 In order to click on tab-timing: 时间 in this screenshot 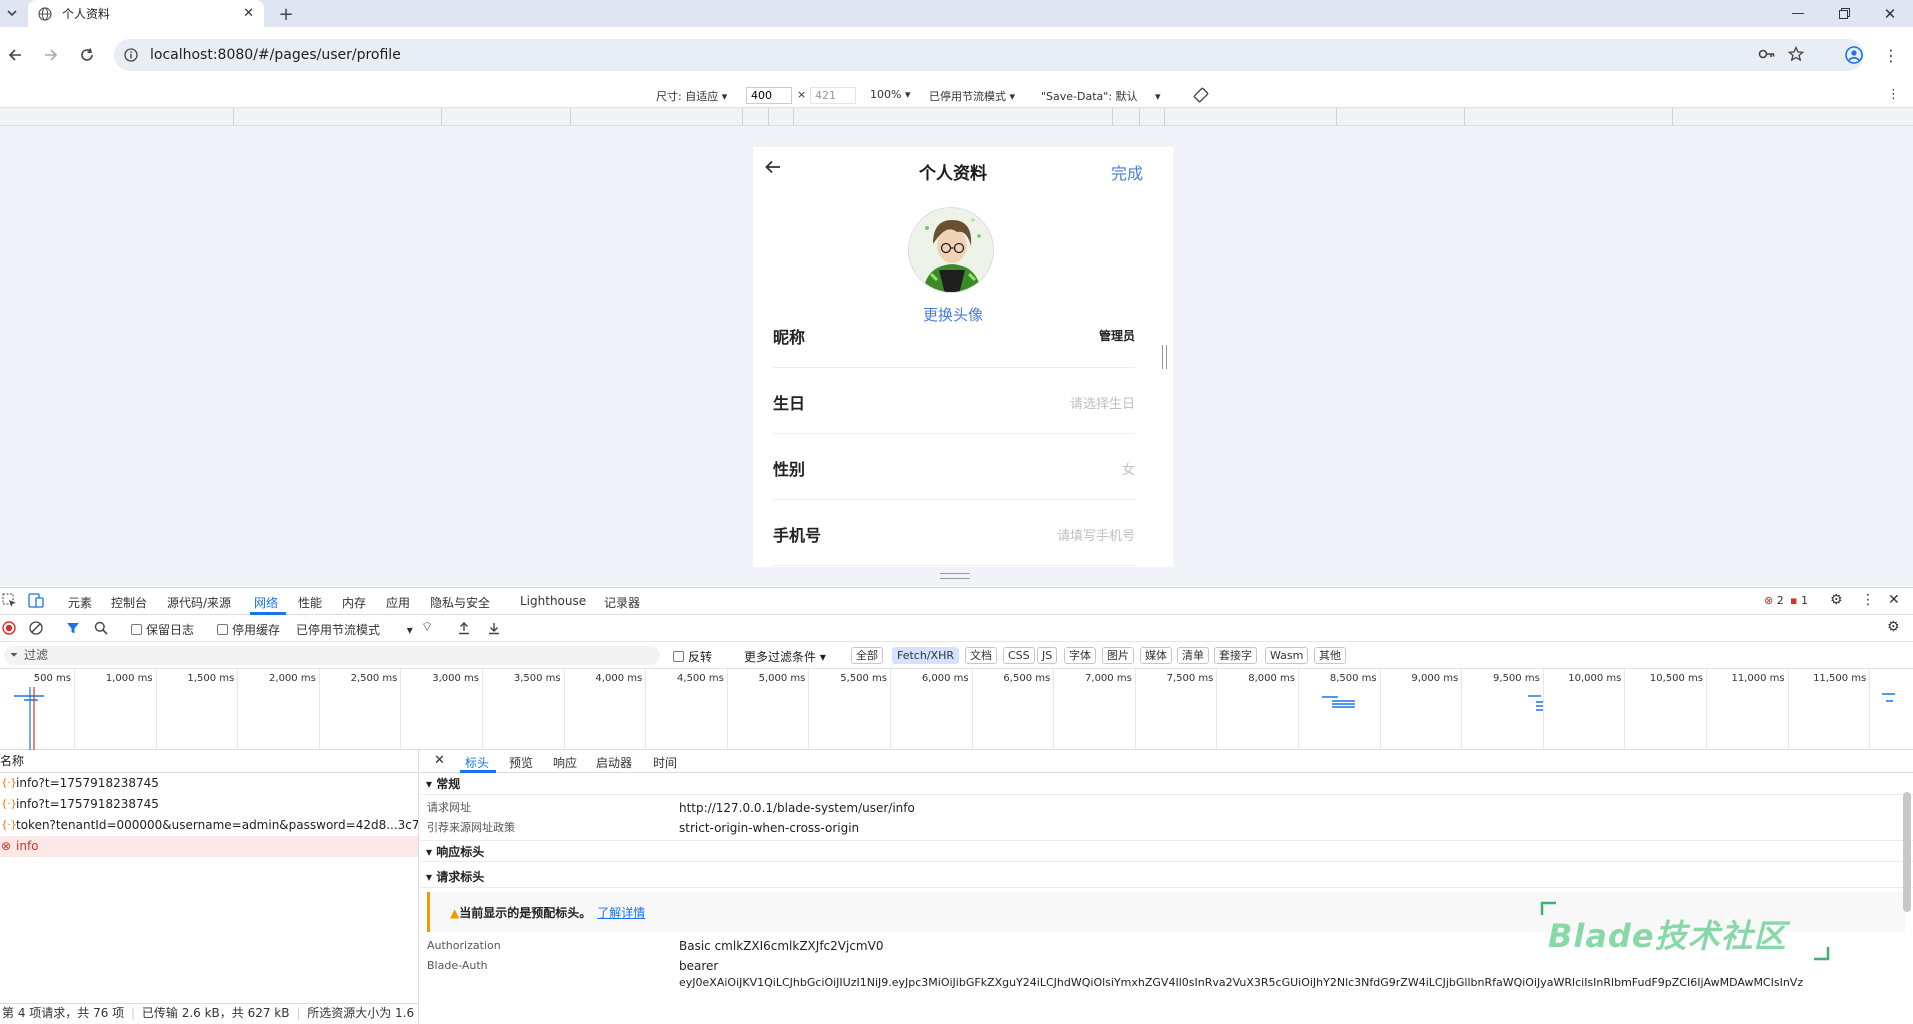, I will do `click(665, 762)`.